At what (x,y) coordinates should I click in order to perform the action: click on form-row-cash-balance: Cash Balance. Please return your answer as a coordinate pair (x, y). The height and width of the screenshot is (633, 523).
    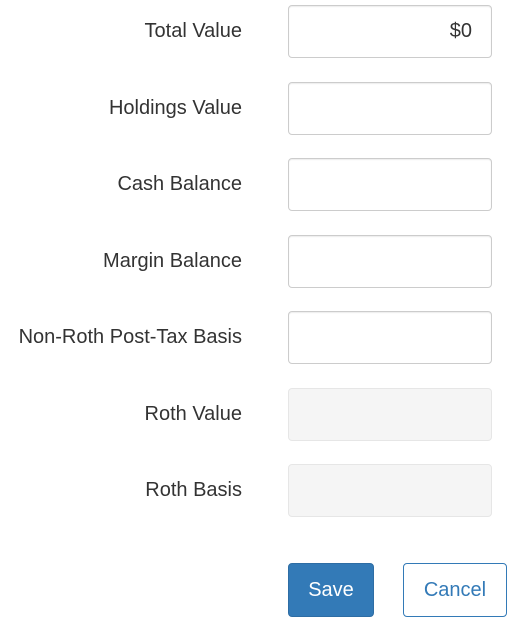
    Looking at the image, I should click on (261, 184).